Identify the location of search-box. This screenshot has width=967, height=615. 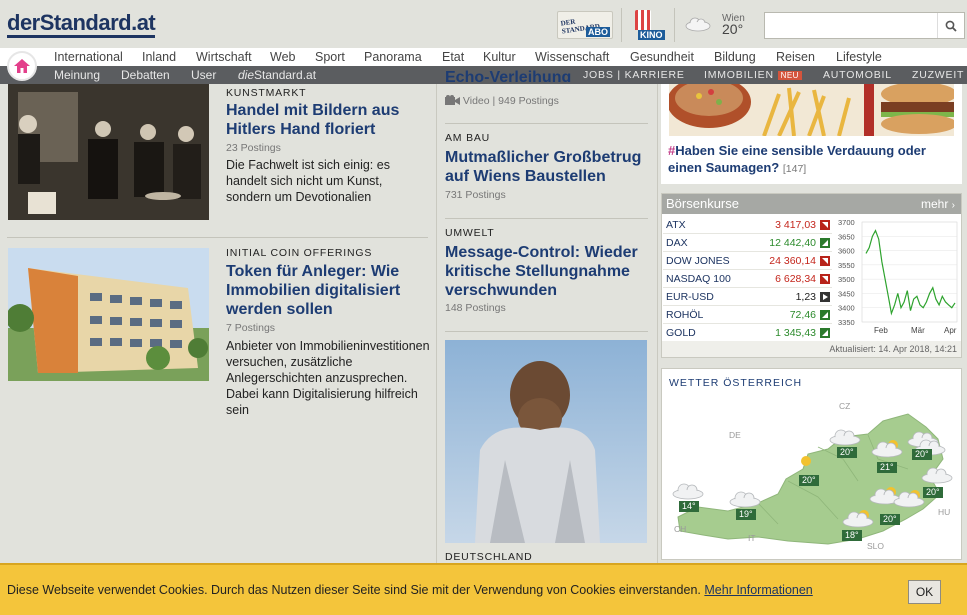
(864, 25).